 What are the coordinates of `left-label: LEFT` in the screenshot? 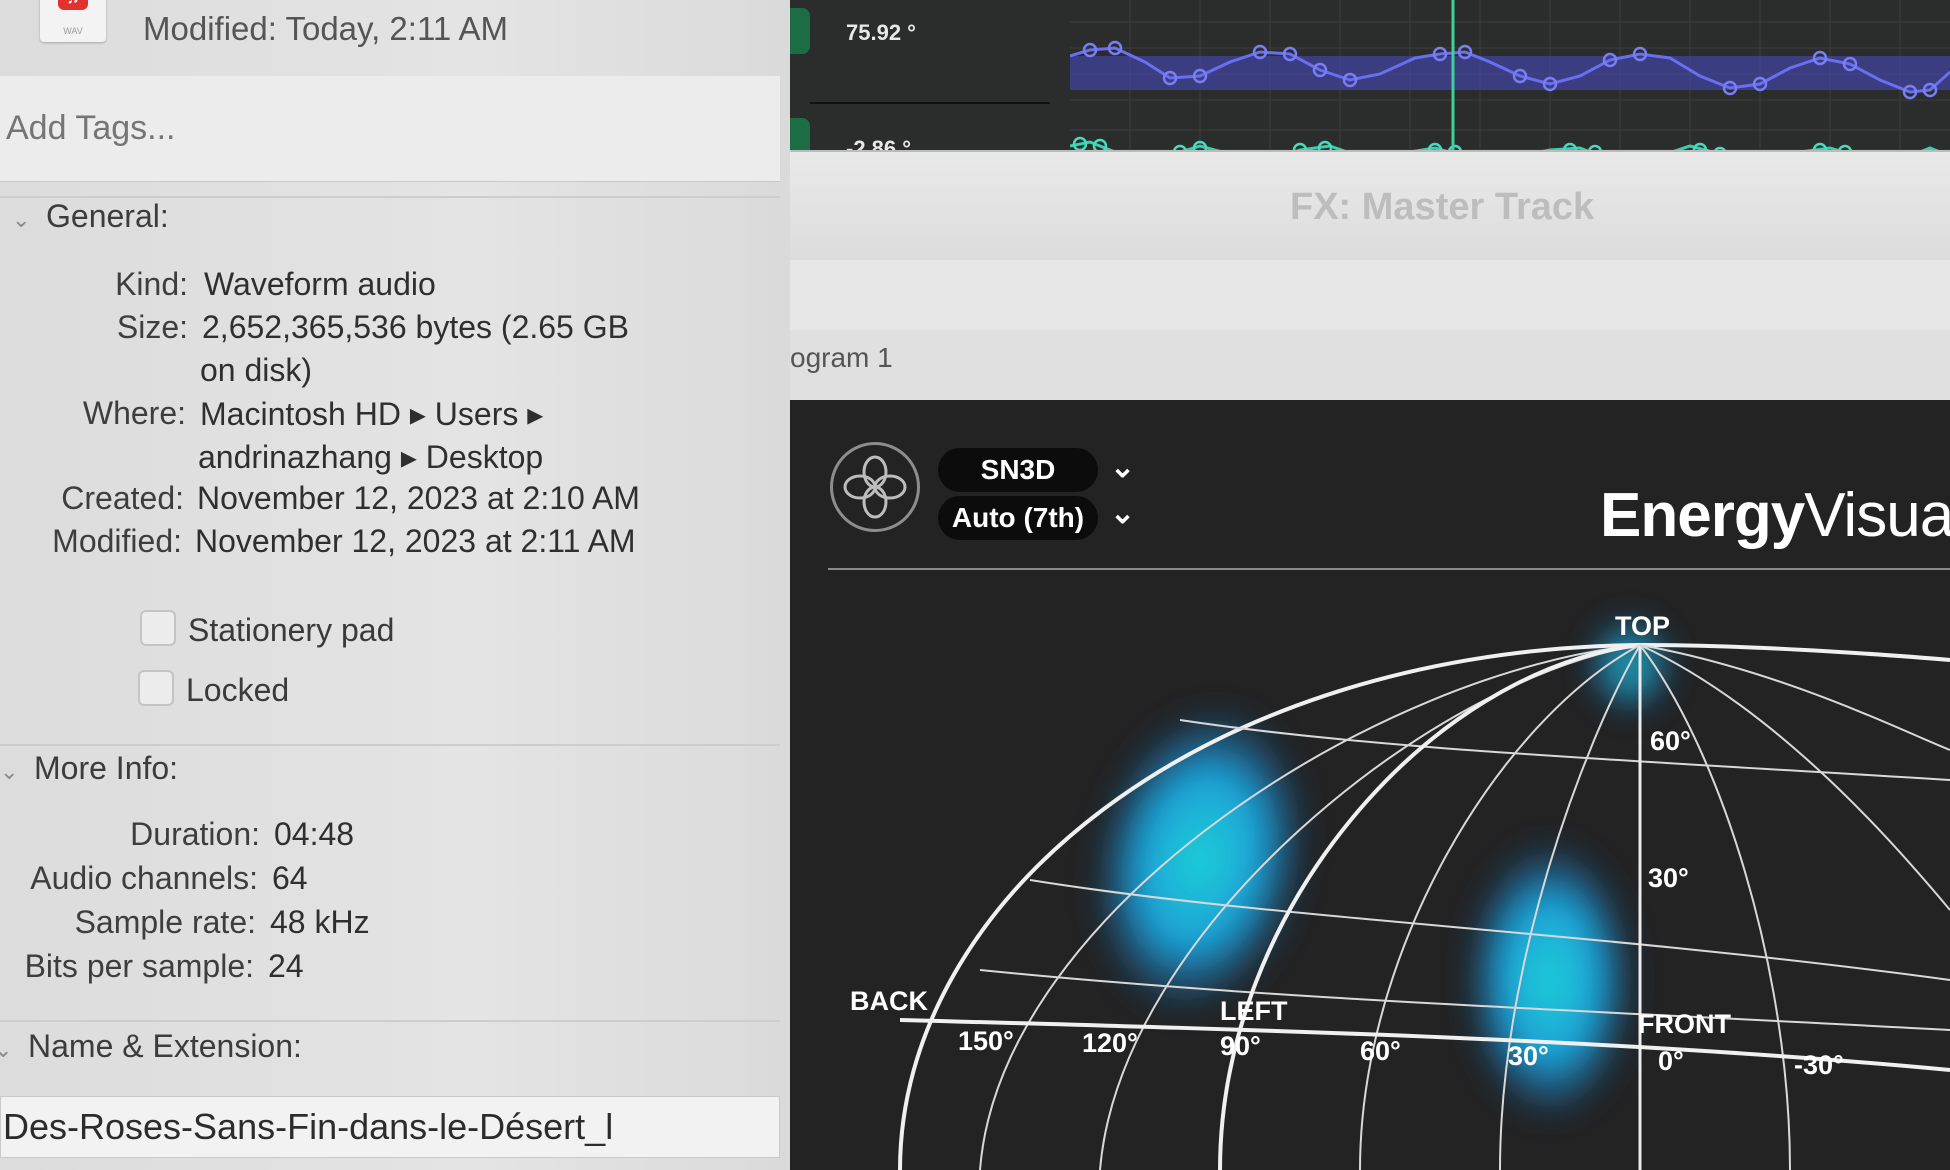 It's located at (1254, 1011).